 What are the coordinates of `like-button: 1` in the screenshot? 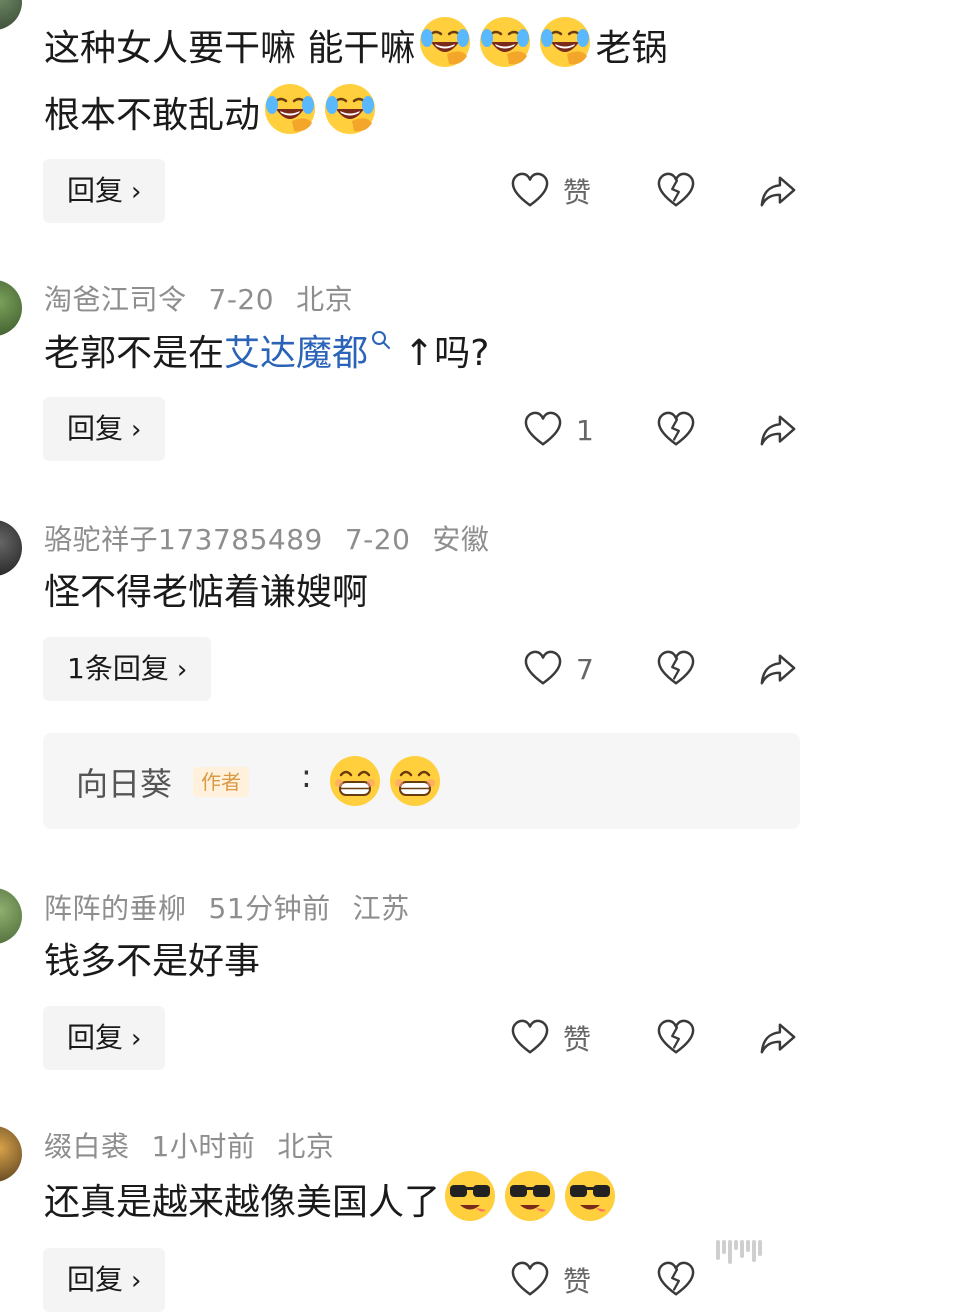 It's located at (559, 430).